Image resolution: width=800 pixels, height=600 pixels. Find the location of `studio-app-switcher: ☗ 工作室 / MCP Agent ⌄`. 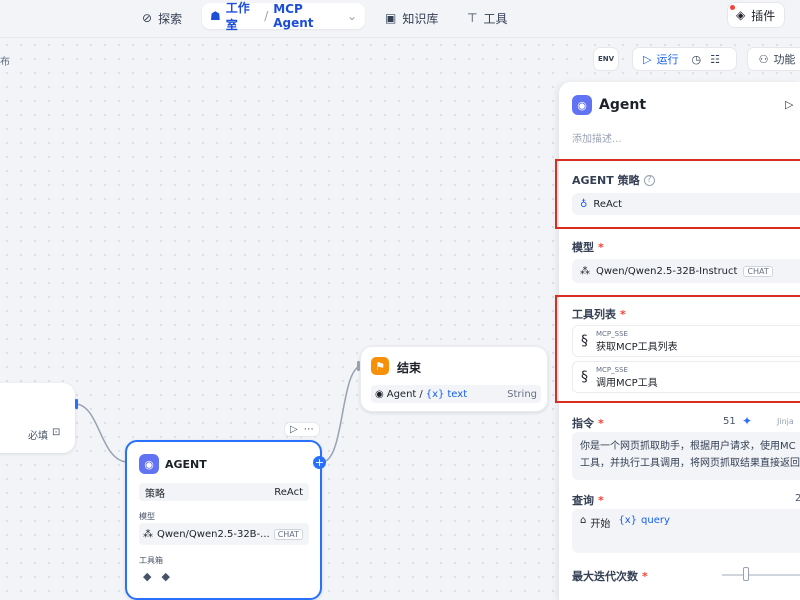

studio-app-switcher: ☗ 工作室 / MCP Agent ⌄ is located at coordinates (283, 16).